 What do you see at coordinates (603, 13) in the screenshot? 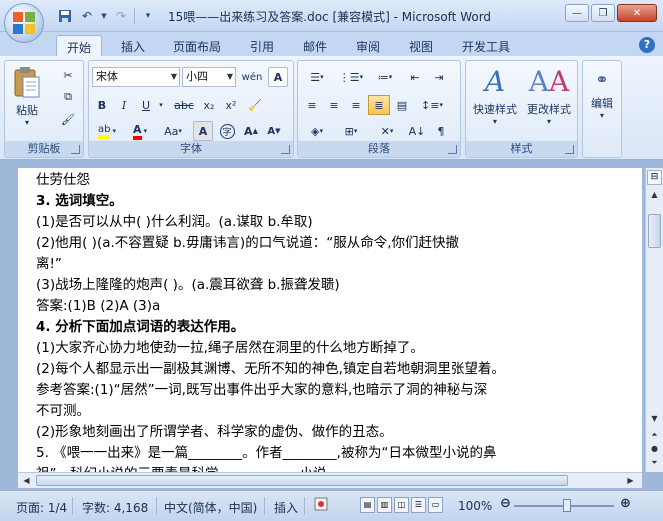
I see `restore-button: ❐` at bounding box center [603, 13].